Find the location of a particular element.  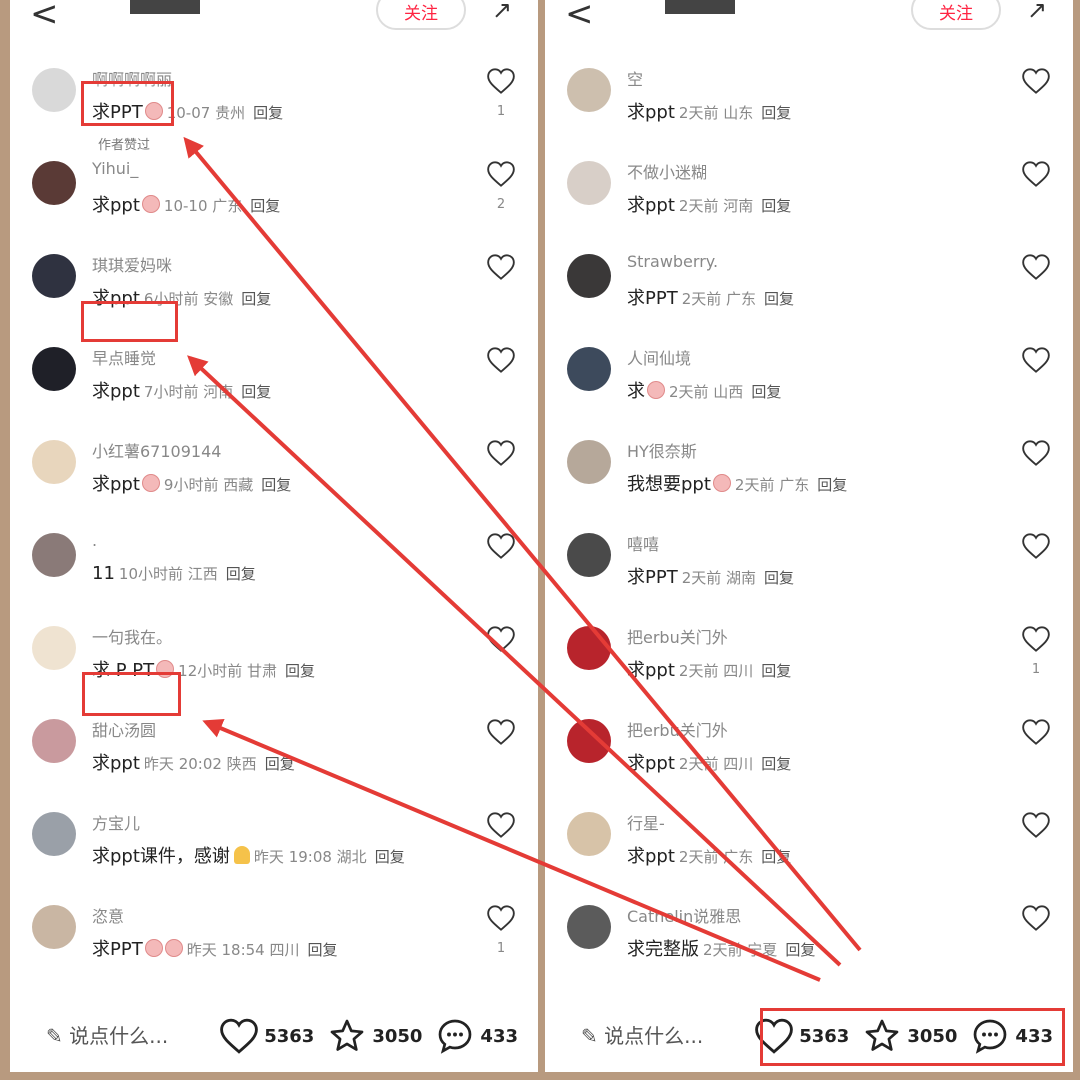

comment-item: 把erbu关门外 求ppt 2天前 四川 回复 1 is located at coordinates (809, 664).